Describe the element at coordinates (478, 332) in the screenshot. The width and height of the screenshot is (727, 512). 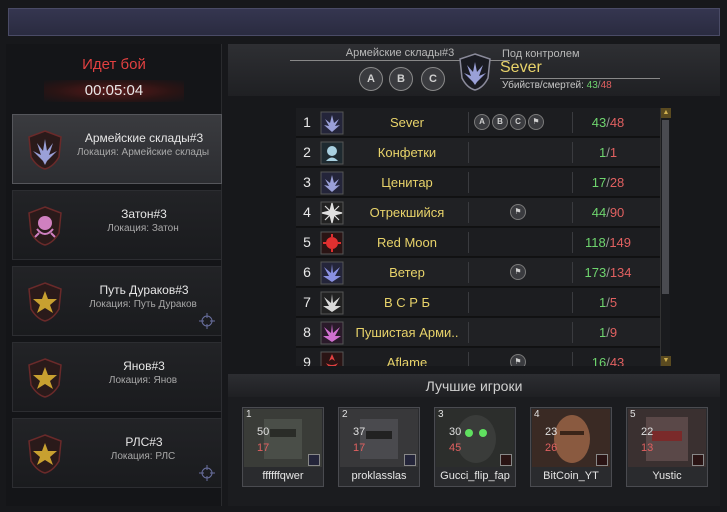
I see `clan-row: 8 Пушистая Арми.. 1/9` at that location.